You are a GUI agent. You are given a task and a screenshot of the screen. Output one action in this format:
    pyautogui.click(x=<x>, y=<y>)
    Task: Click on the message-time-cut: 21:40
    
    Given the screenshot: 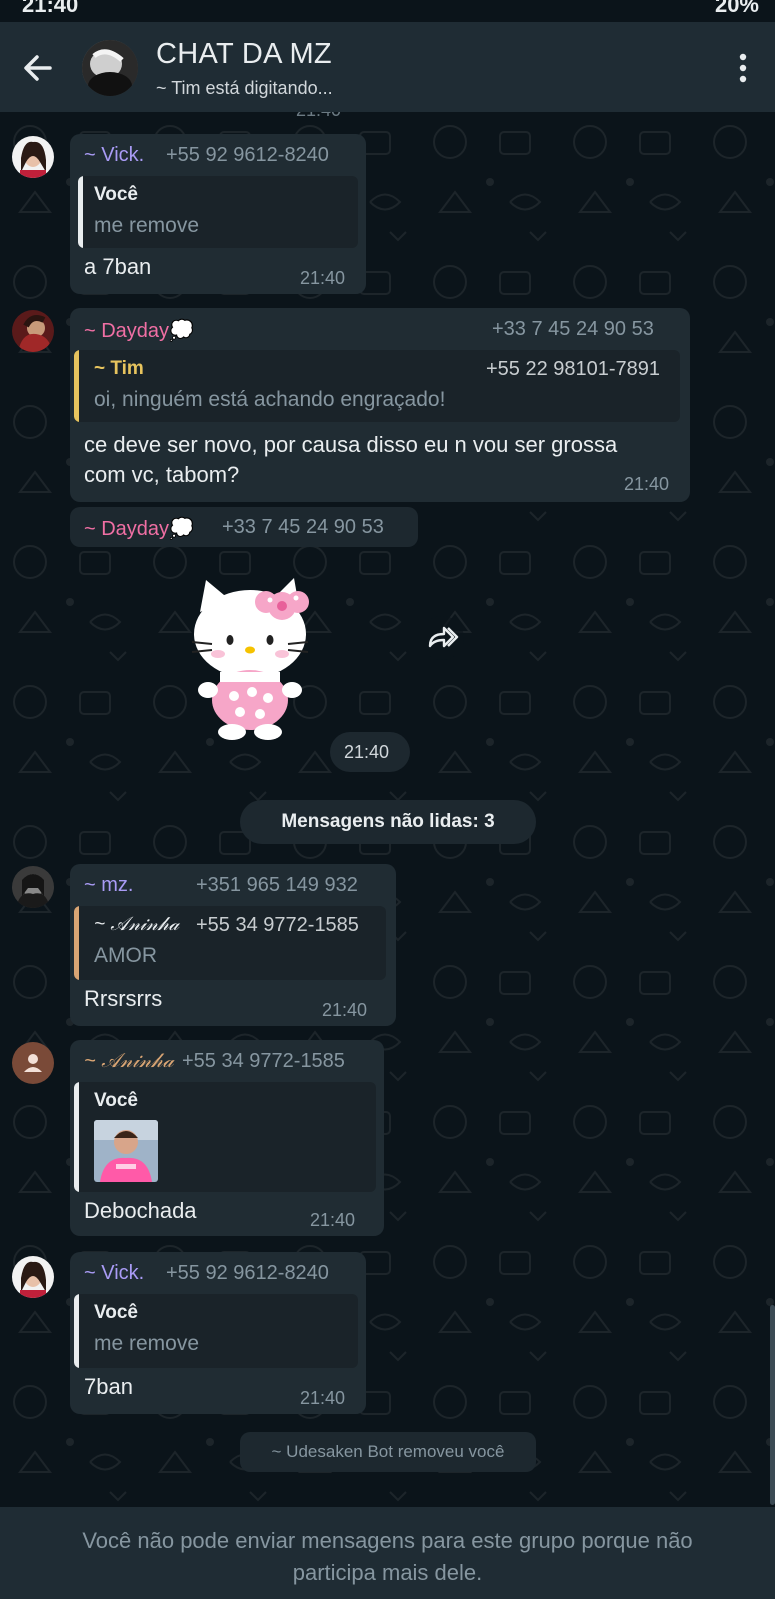 What is the action you would take?
    pyautogui.click(x=318, y=116)
    